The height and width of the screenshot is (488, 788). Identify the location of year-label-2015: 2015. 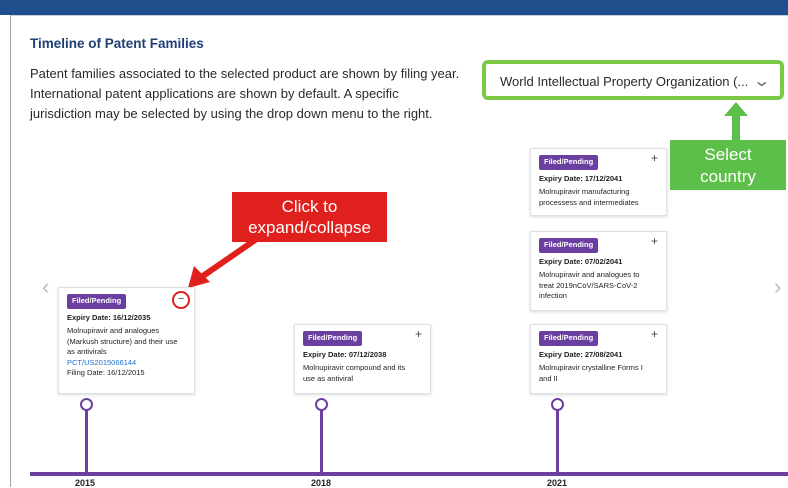
(85, 483).